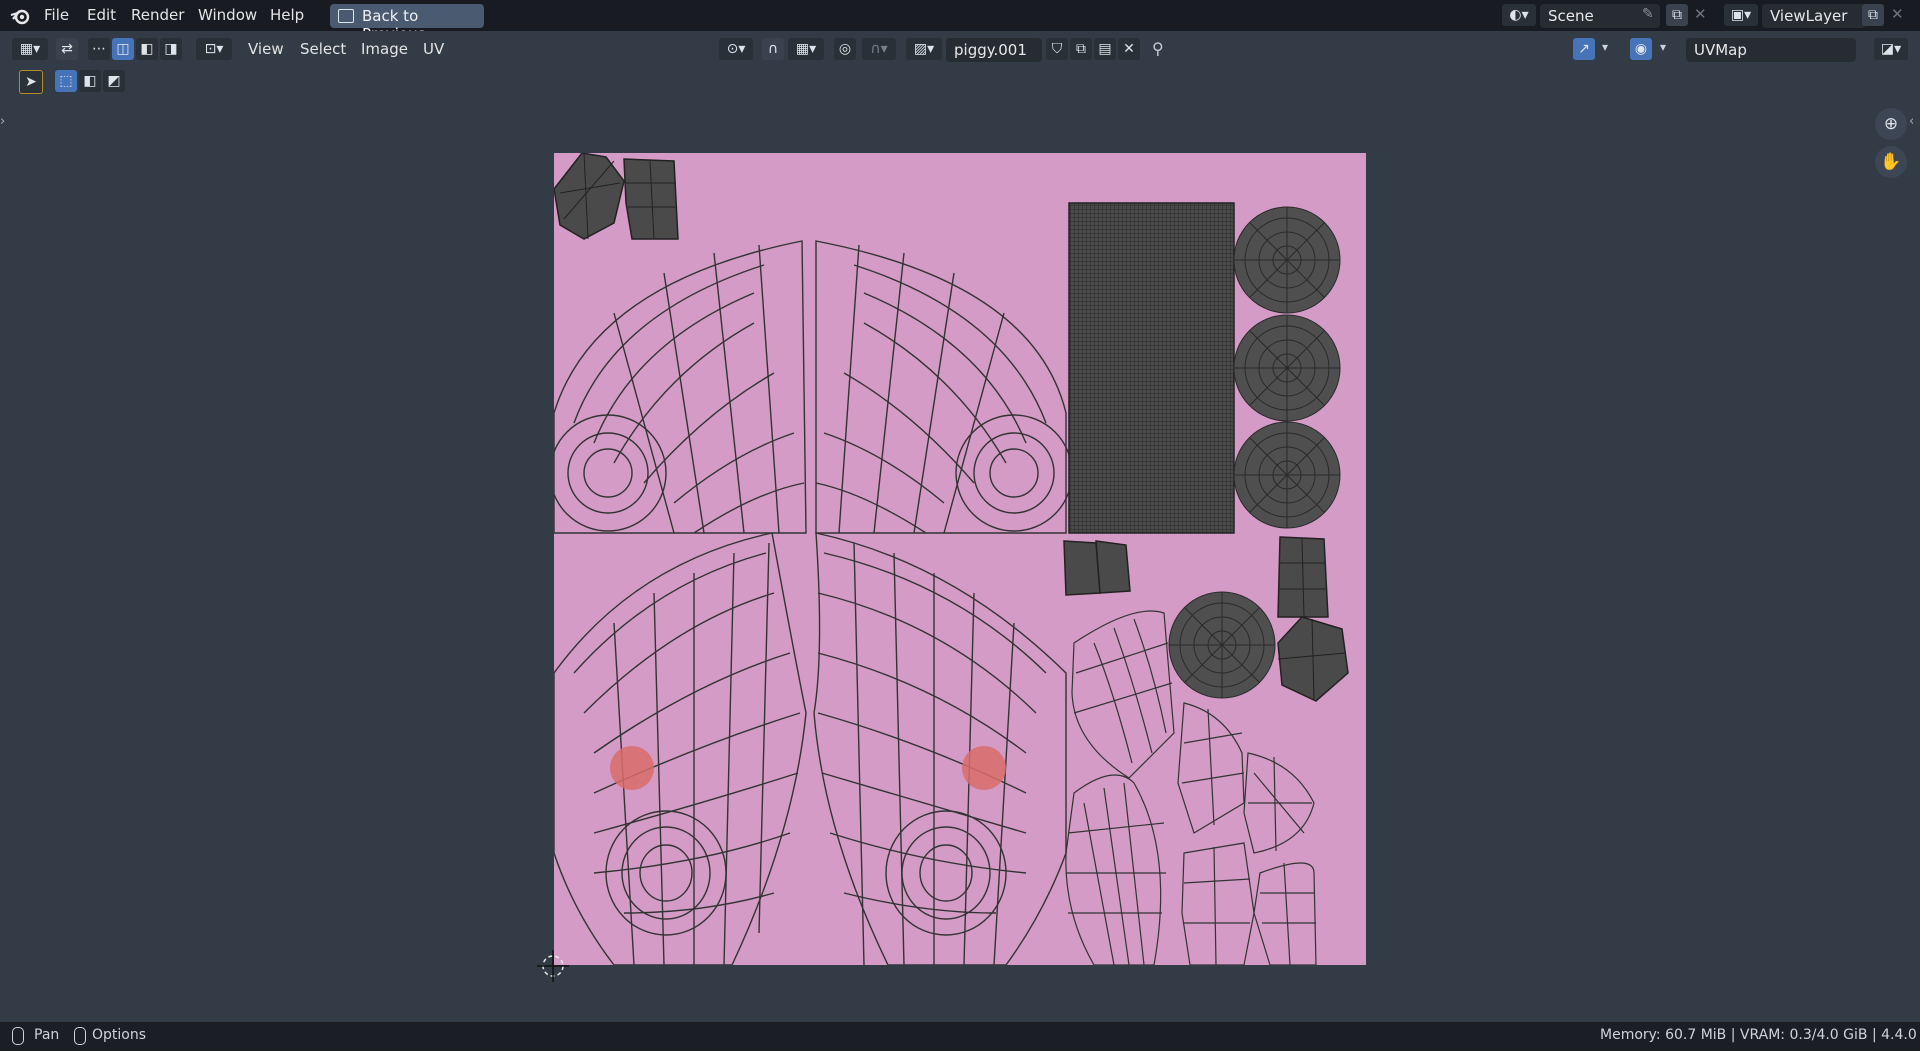  What do you see at coordinates (384, 49) in the screenshot?
I see `menu-image: Image` at bounding box center [384, 49].